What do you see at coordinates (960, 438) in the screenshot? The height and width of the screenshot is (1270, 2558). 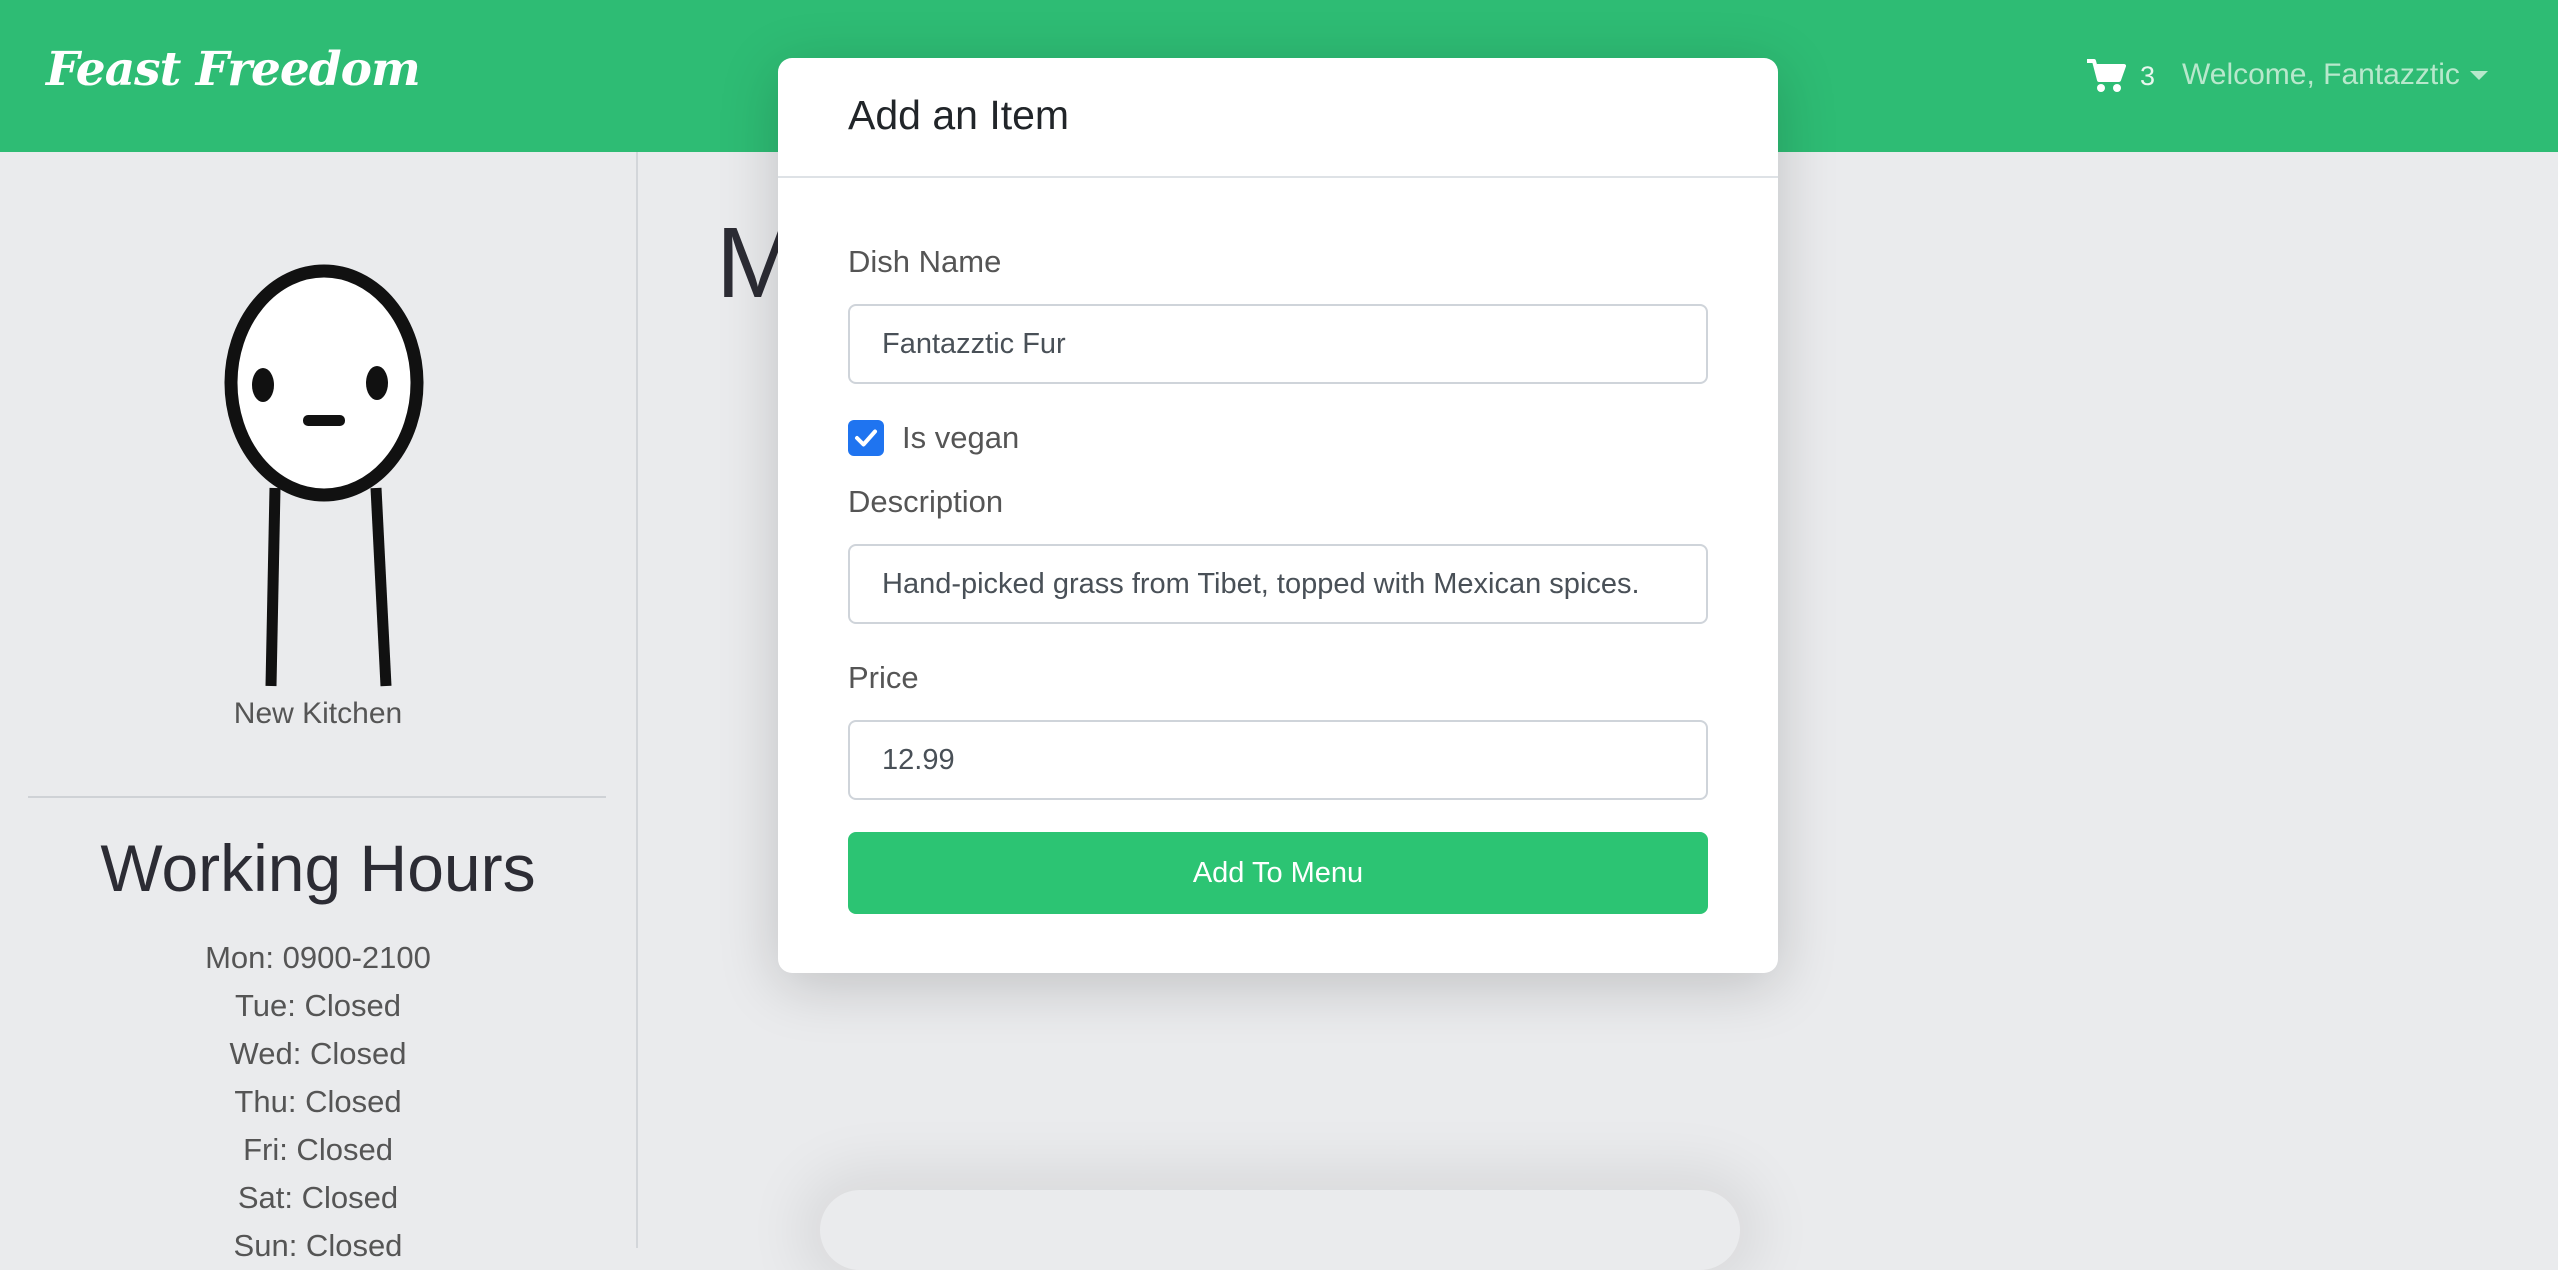 I see `vegan-checkbox-label: Is vegan` at bounding box center [960, 438].